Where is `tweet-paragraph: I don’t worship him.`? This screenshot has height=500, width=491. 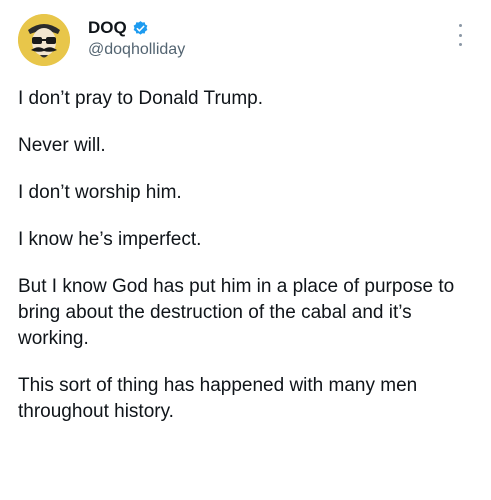
tweet-paragraph: I don’t worship him. is located at coordinates (100, 192).